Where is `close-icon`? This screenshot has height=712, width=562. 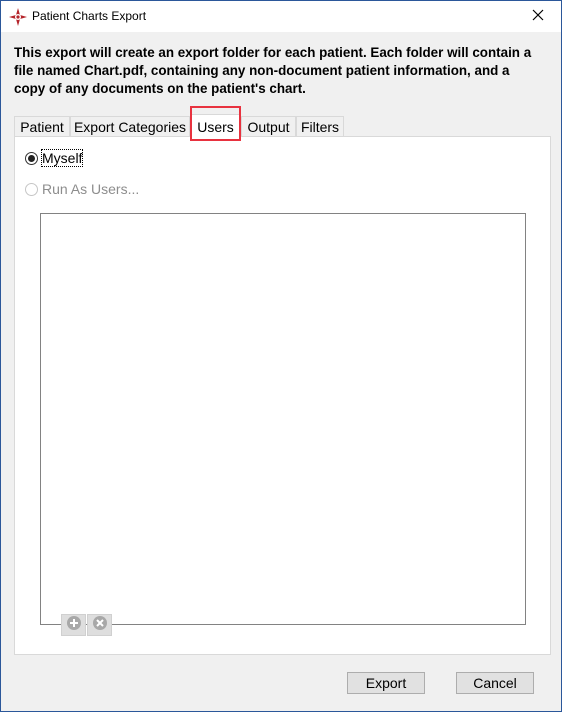
close-icon is located at coordinates (538, 17).